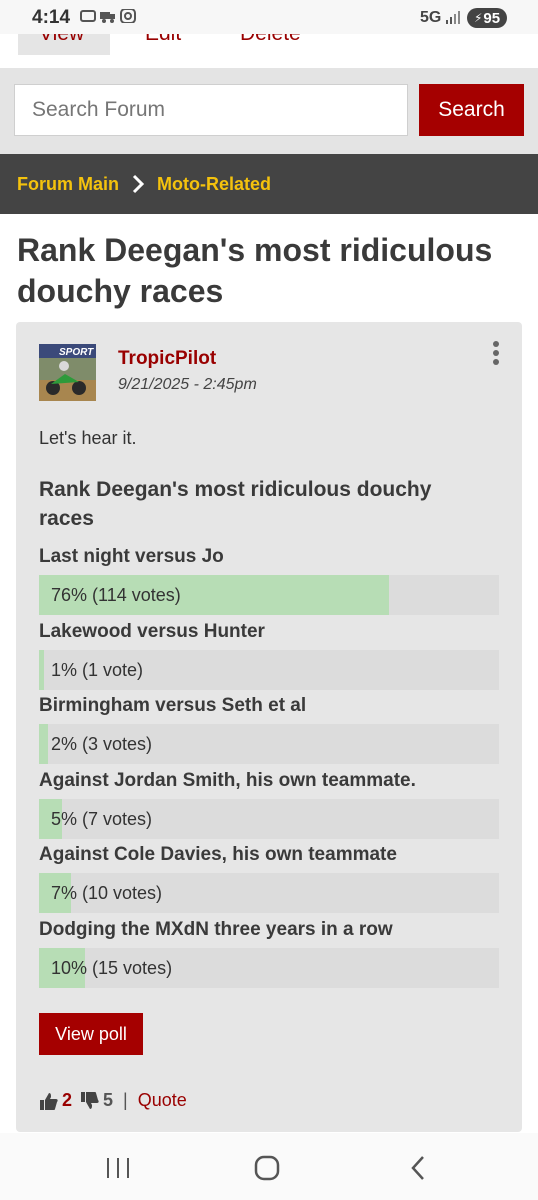 This screenshot has width=538, height=1200. Describe the element at coordinates (102, 818) in the screenshot. I see `poll-option-result: 5% (7 votes)` at that location.